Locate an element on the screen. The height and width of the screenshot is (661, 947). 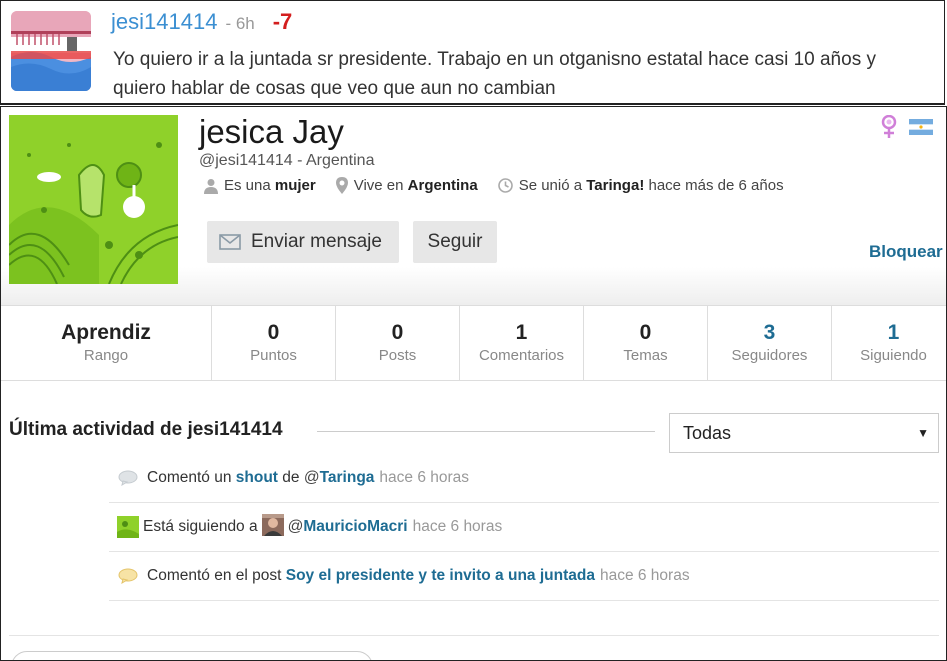
envelope-icon is located at coordinates (230, 242).